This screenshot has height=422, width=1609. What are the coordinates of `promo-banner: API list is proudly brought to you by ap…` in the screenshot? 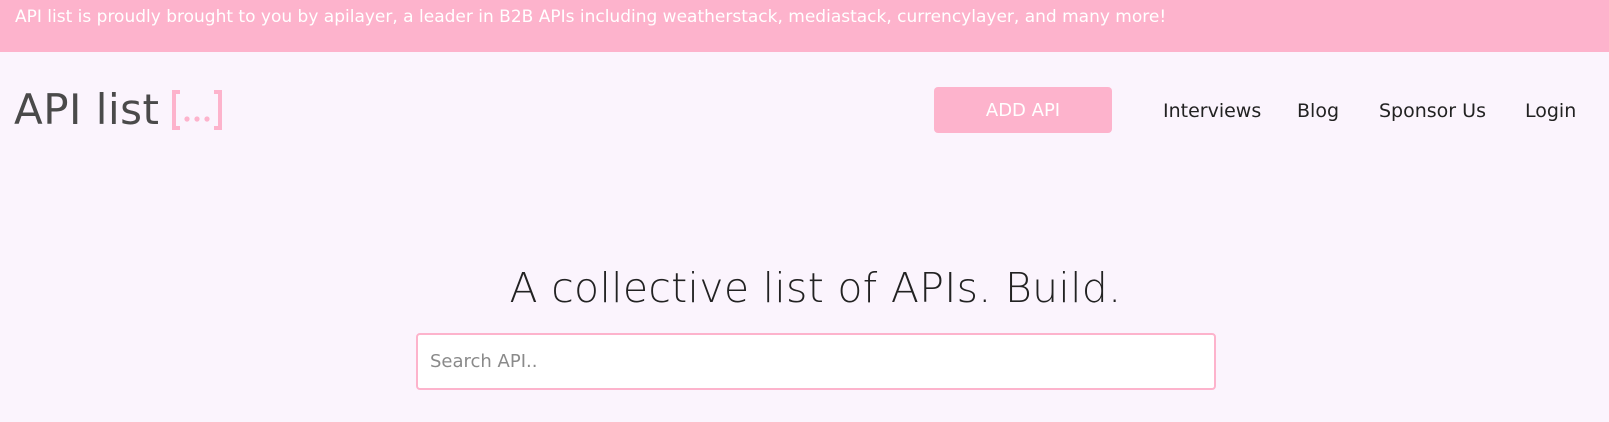 It's located at (804, 26).